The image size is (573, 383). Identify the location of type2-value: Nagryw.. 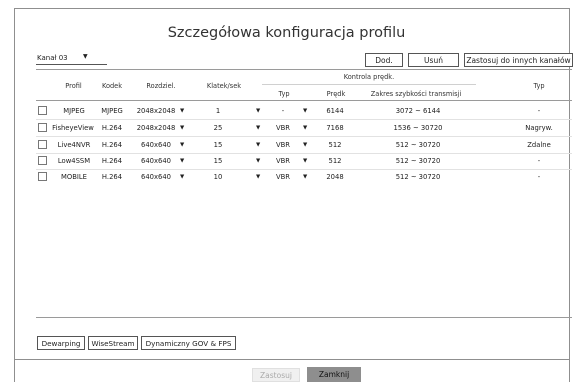
(539, 128).